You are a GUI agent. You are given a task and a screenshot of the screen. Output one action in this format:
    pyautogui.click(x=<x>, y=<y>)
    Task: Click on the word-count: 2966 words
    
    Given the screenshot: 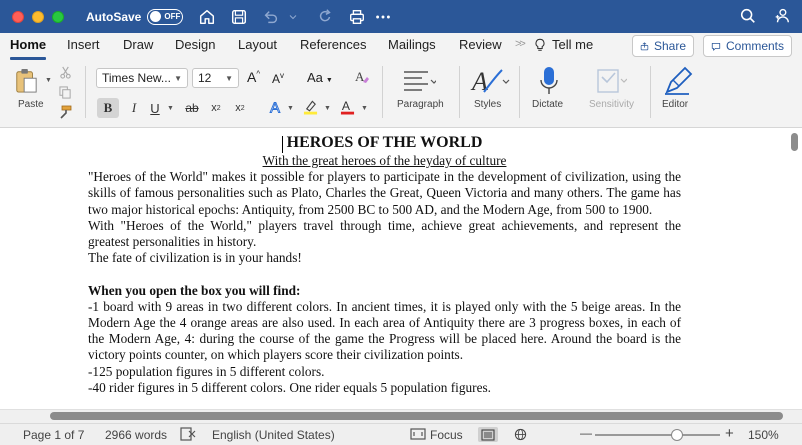 What is the action you would take?
    pyautogui.click(x=136, y=435)
    